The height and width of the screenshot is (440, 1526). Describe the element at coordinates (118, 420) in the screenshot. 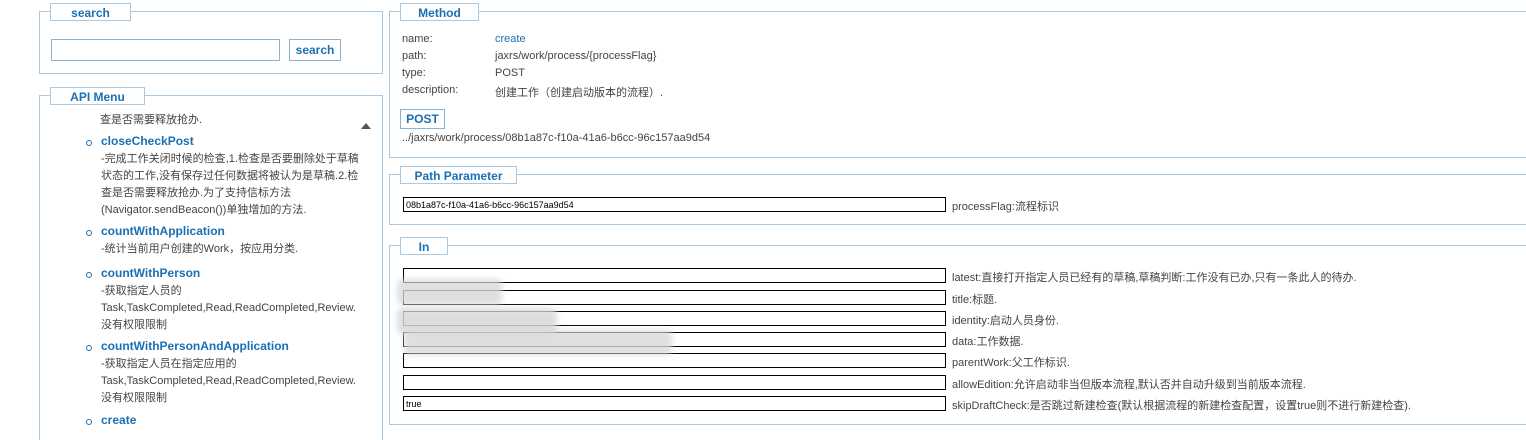

I see `api-link-create: create` at that location.